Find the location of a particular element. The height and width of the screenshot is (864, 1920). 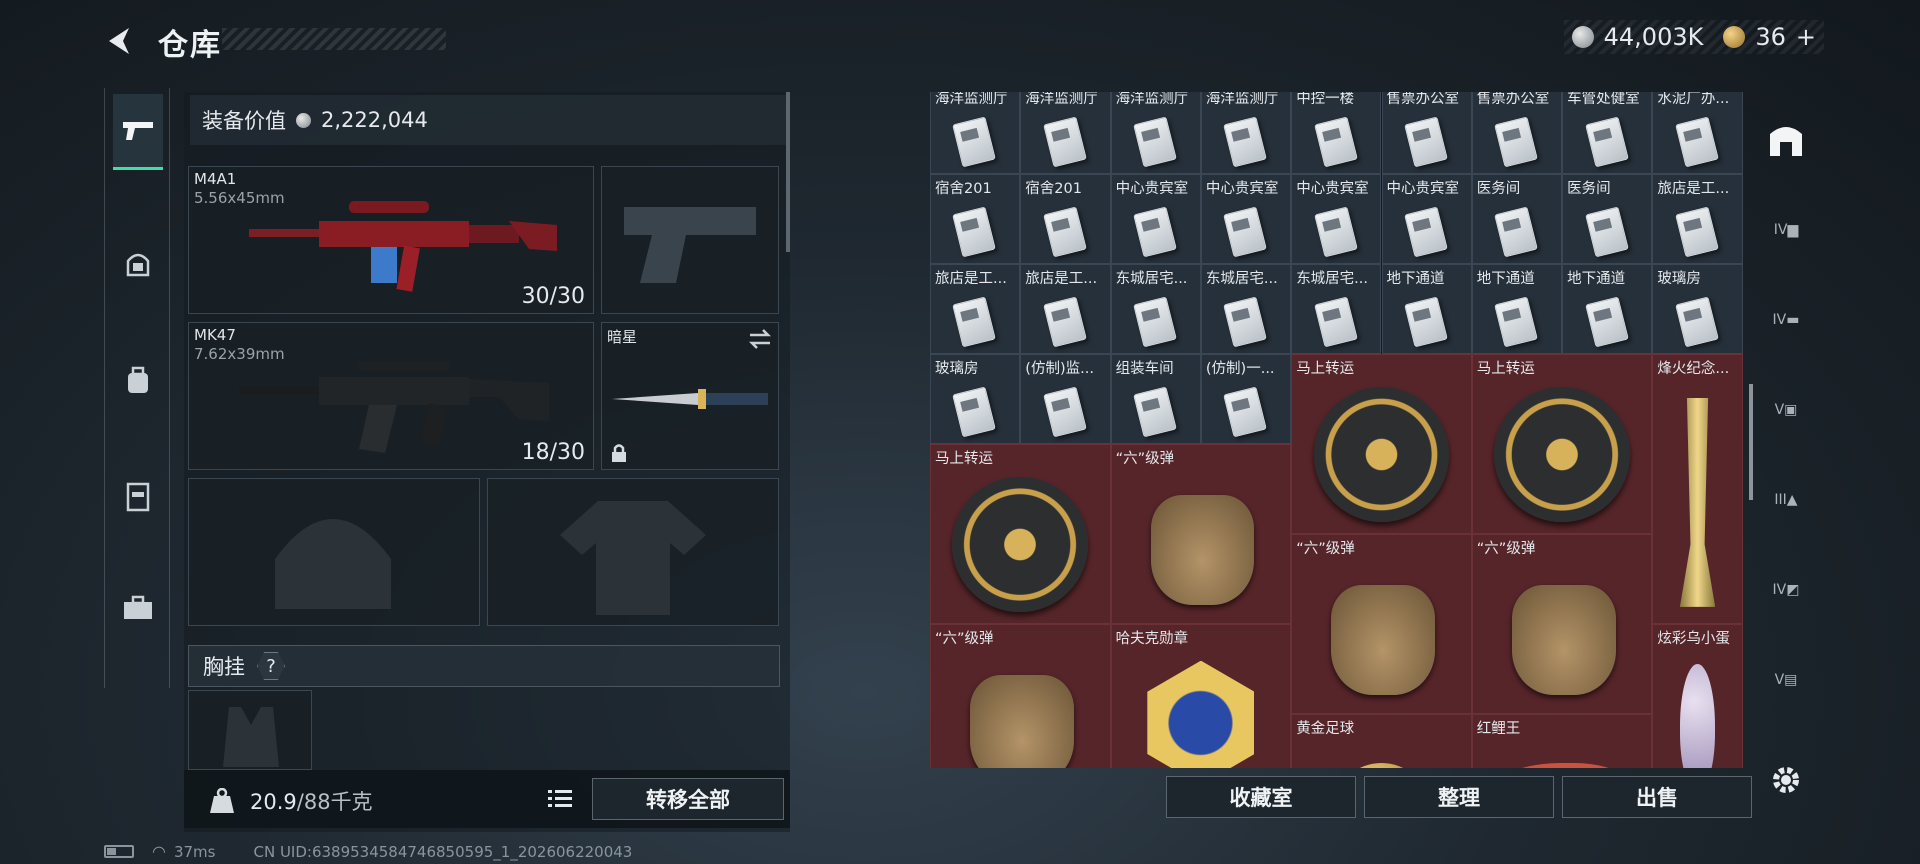

silver-coin-icon is located at coordinates (303, 120).